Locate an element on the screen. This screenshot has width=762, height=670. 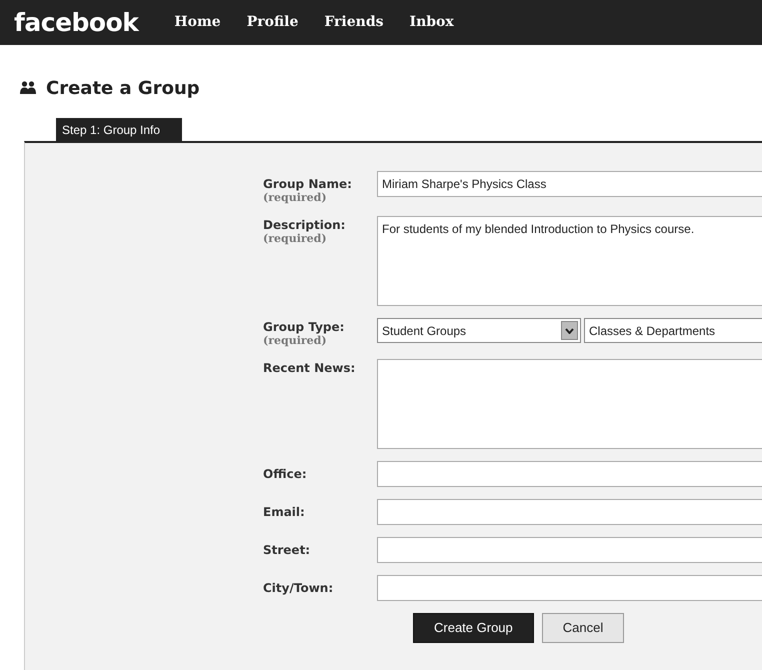
tab: Step 1: Group Info is located at coordinates (119, 129).